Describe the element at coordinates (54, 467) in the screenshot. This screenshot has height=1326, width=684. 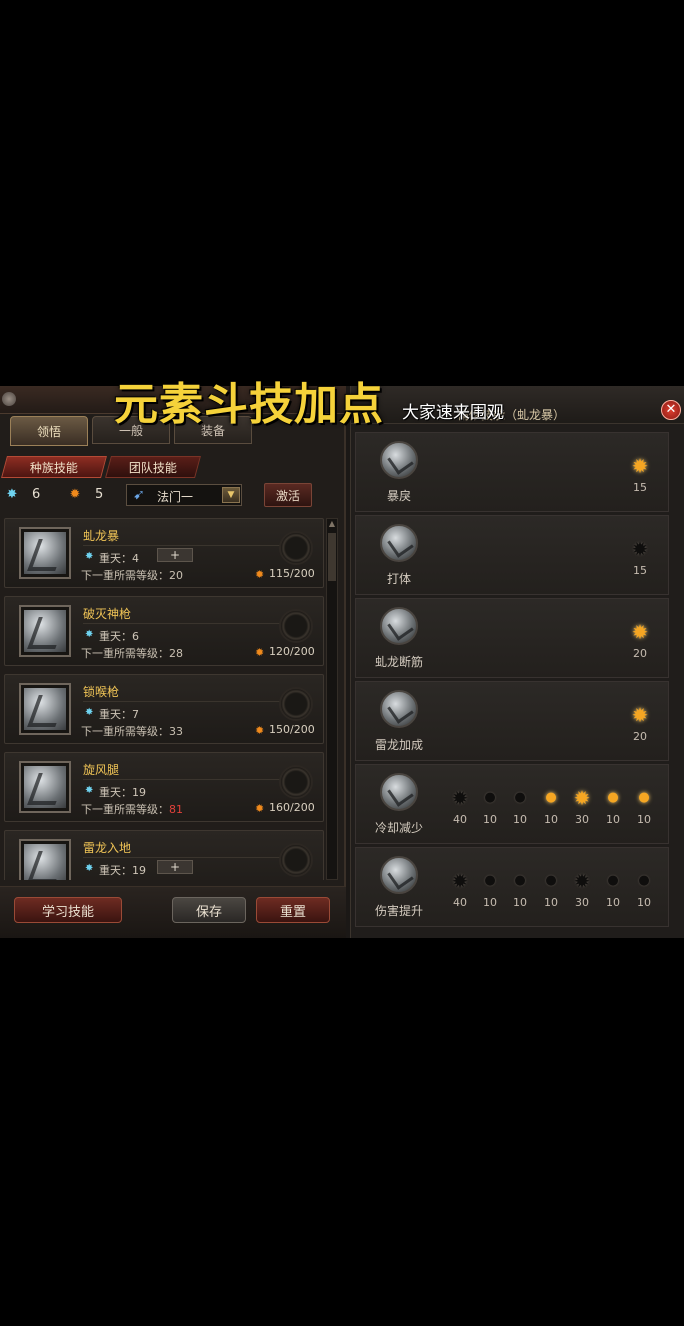
I see `subtab-race-skills: 种族技能` at that location.